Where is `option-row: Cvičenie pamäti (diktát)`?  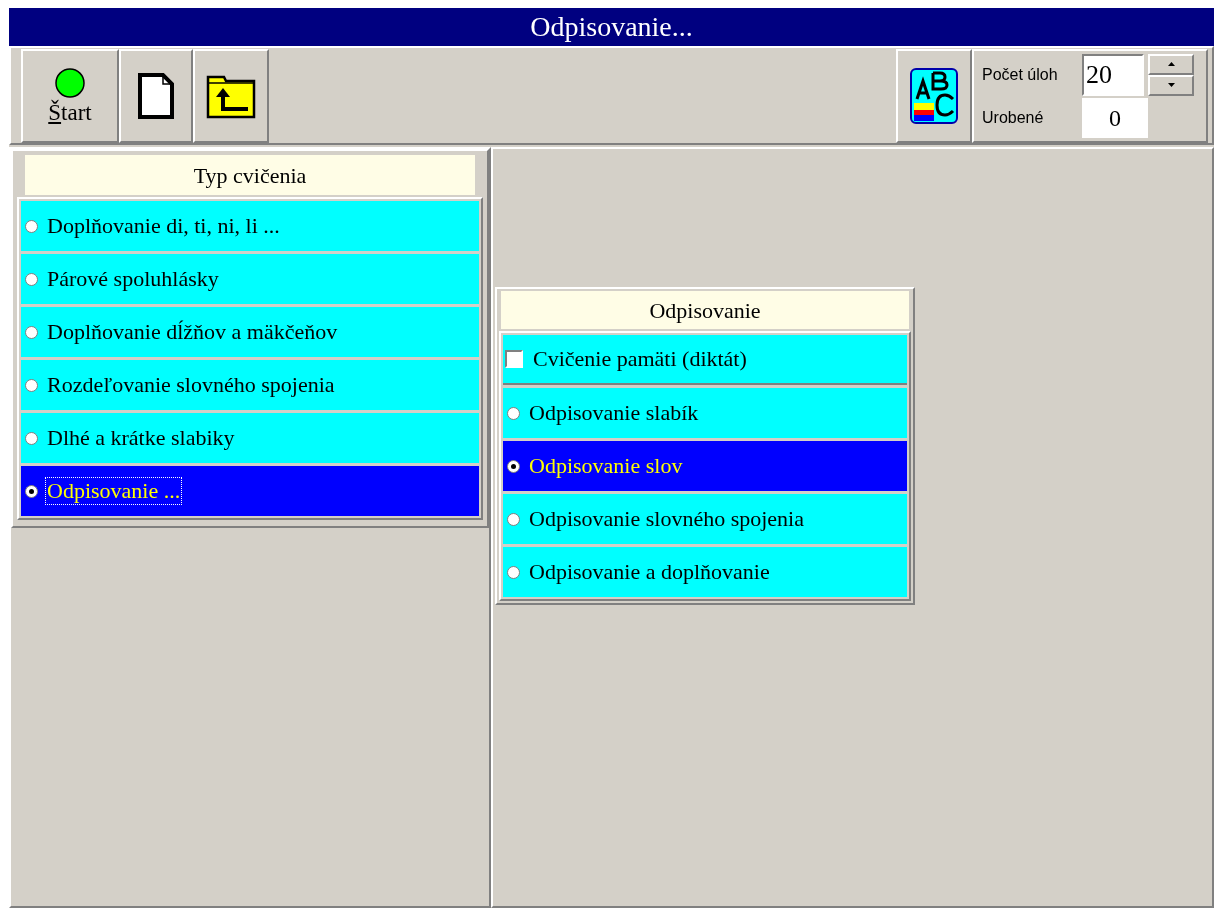
option-row: Cvičenie pamäti (diktát) is located at coordinates (705, 360).